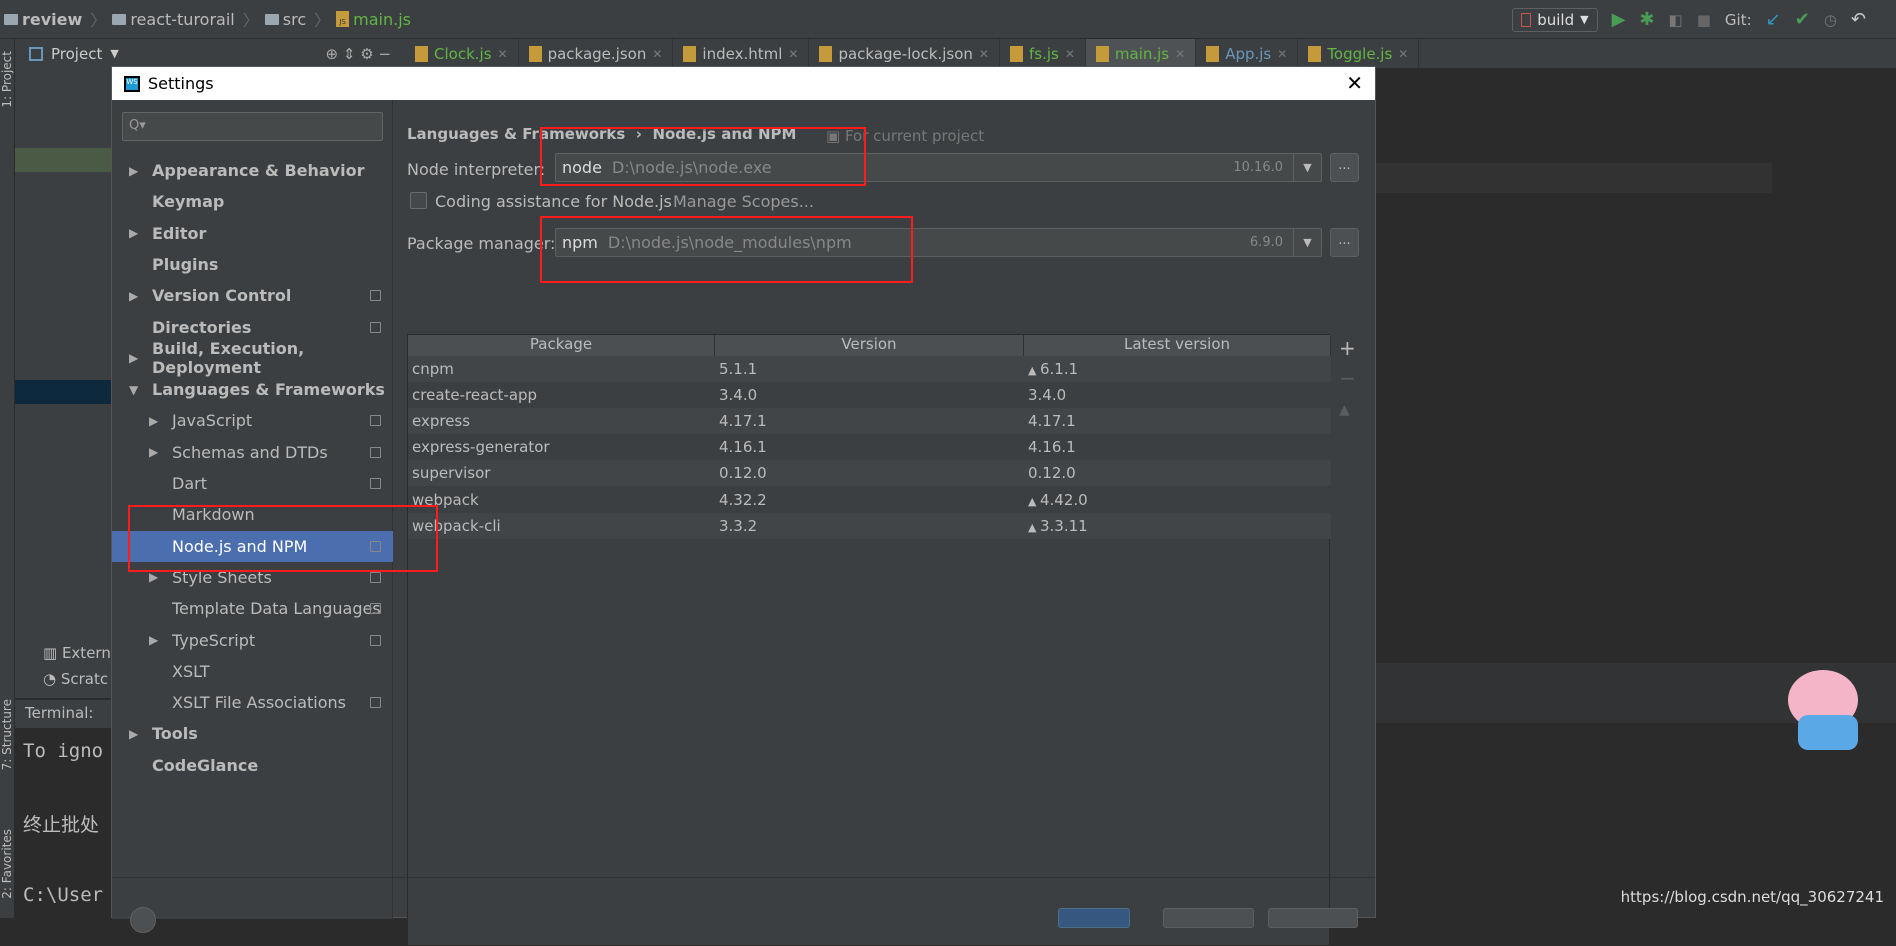 The image size is (1896, 946). I want to click on git-commit-icon: ✔, so click(1802, 19).